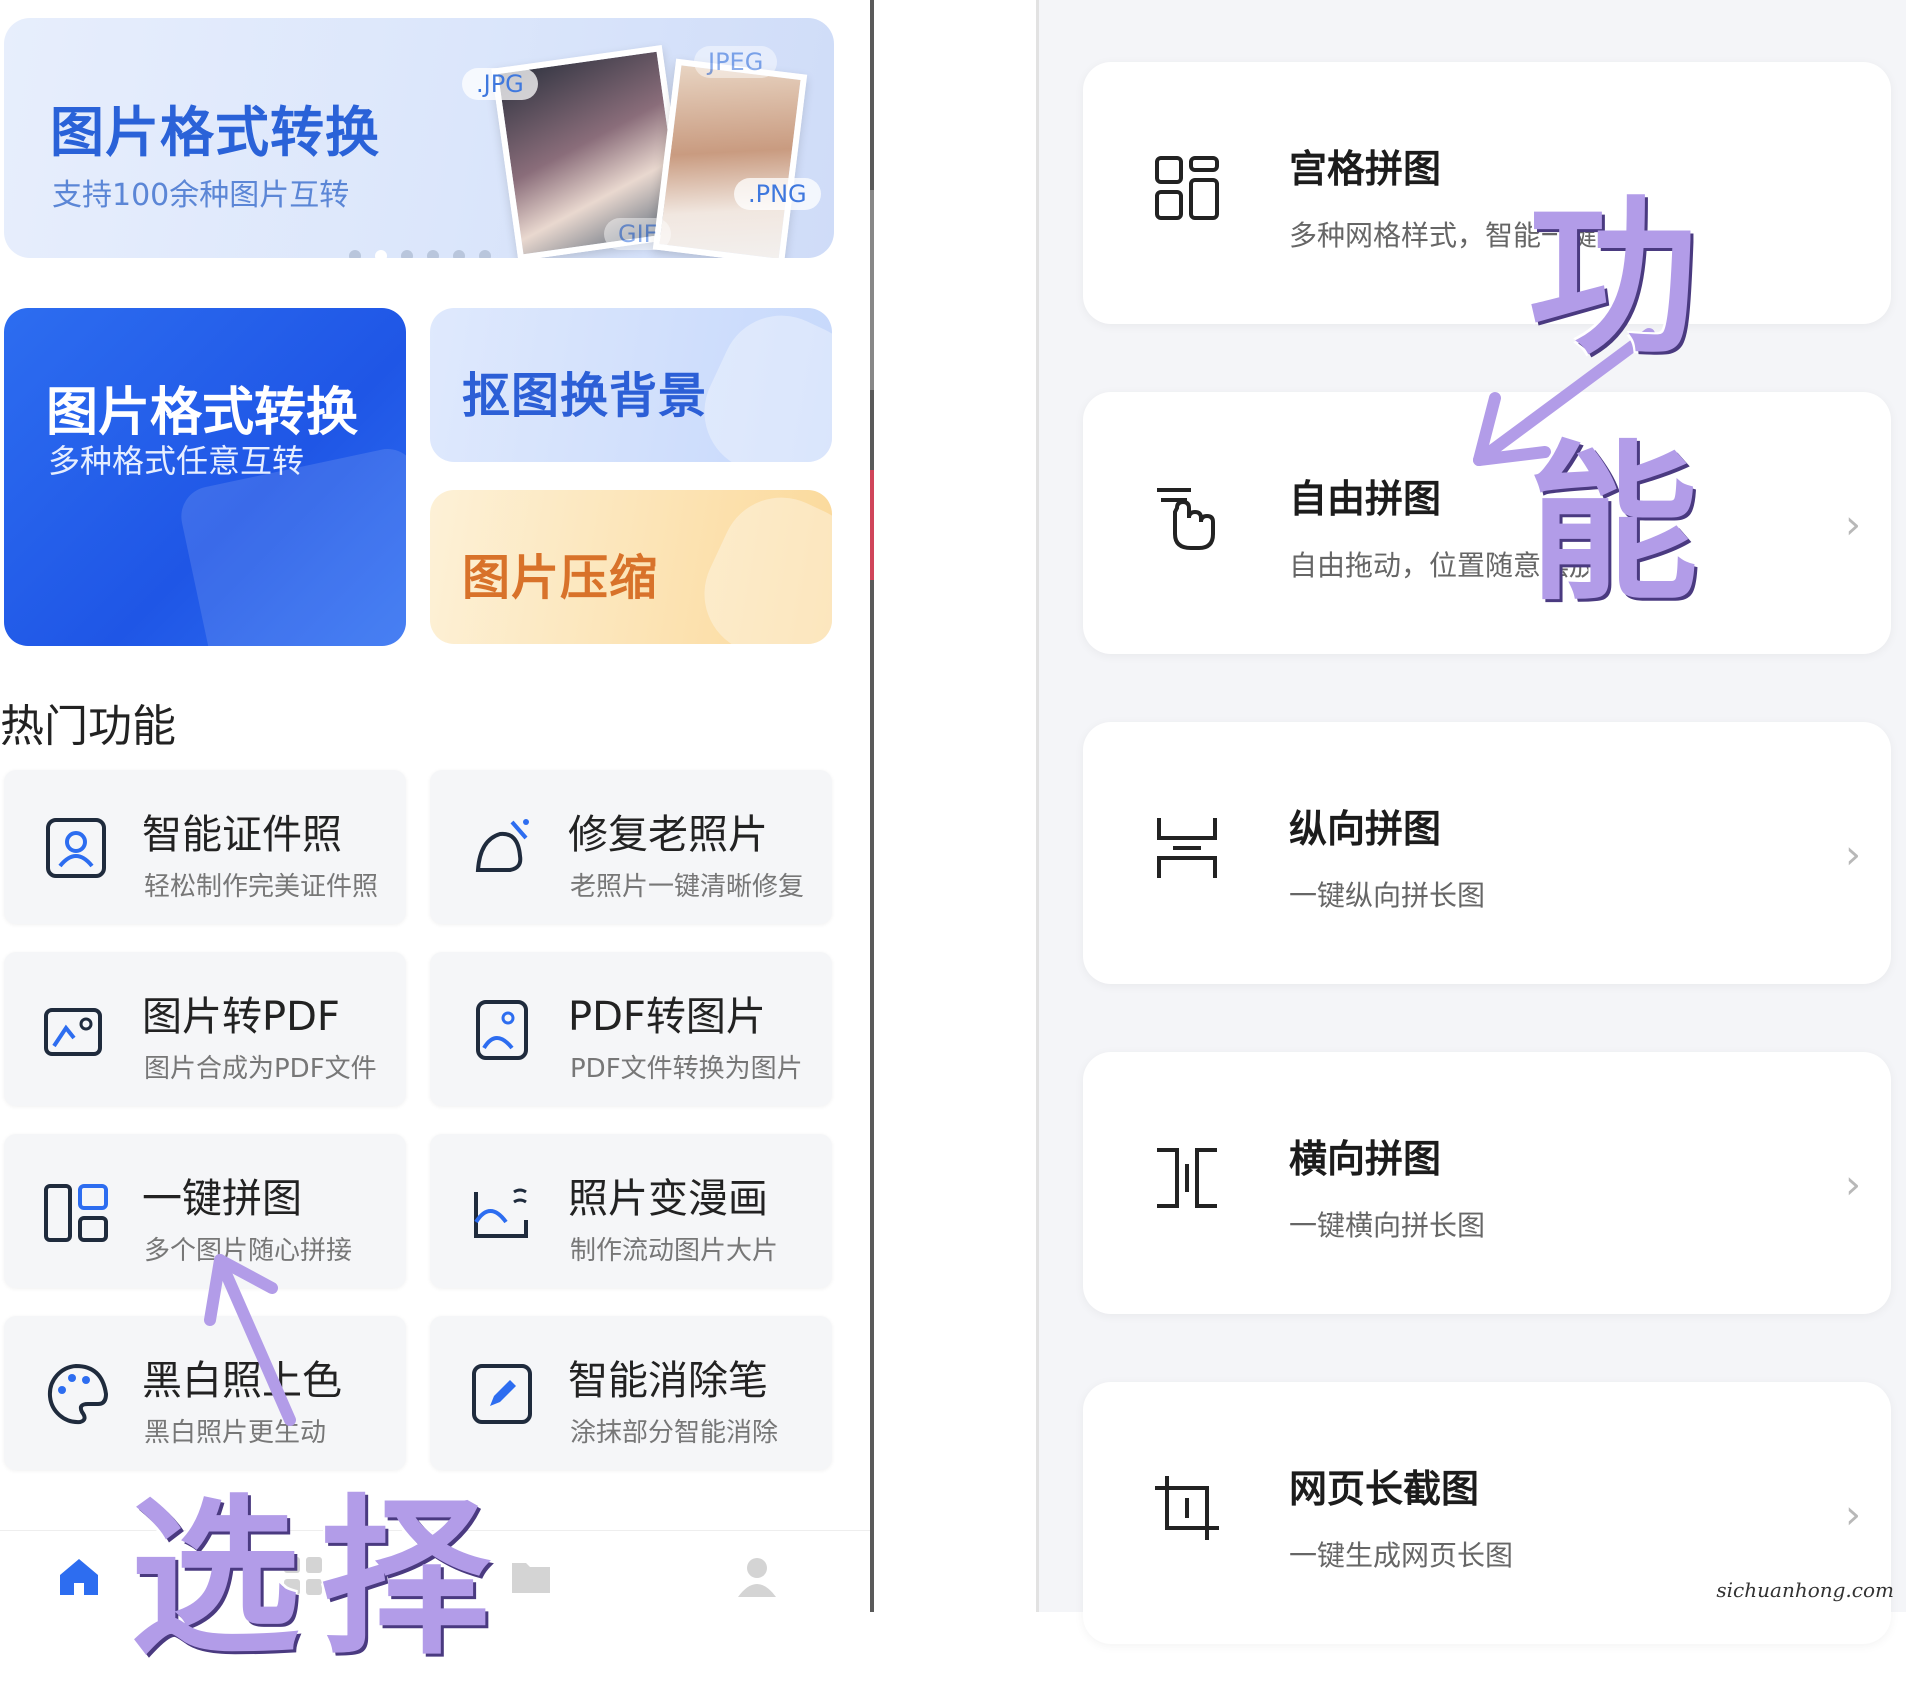  What do you see at coordinates (78, 1394) in the screenshot?
I see `palette-icon` at bounding box center [78, 1394].